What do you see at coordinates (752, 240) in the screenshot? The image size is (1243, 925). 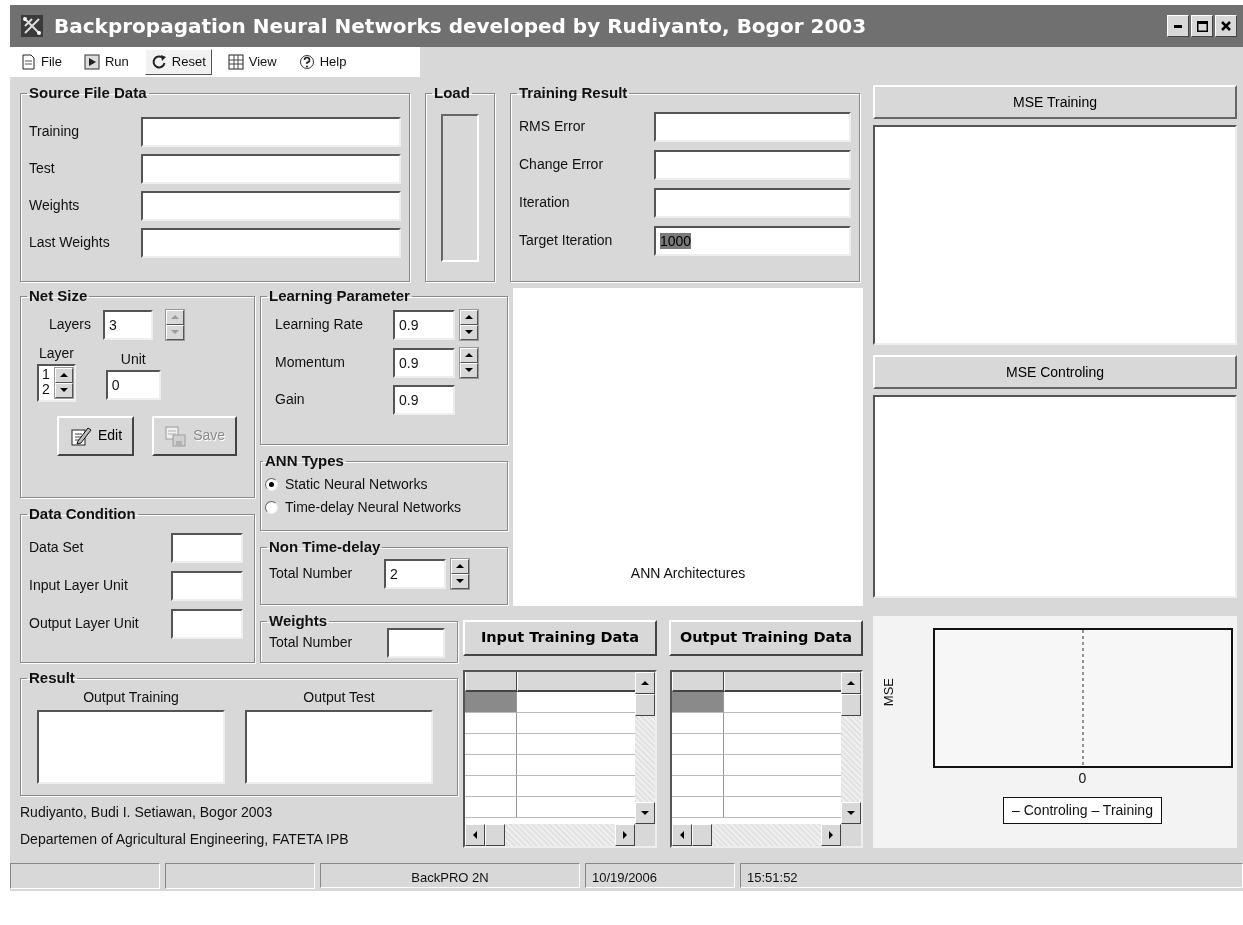 I see `input-field: 1000` at bounding box center [752, 240].